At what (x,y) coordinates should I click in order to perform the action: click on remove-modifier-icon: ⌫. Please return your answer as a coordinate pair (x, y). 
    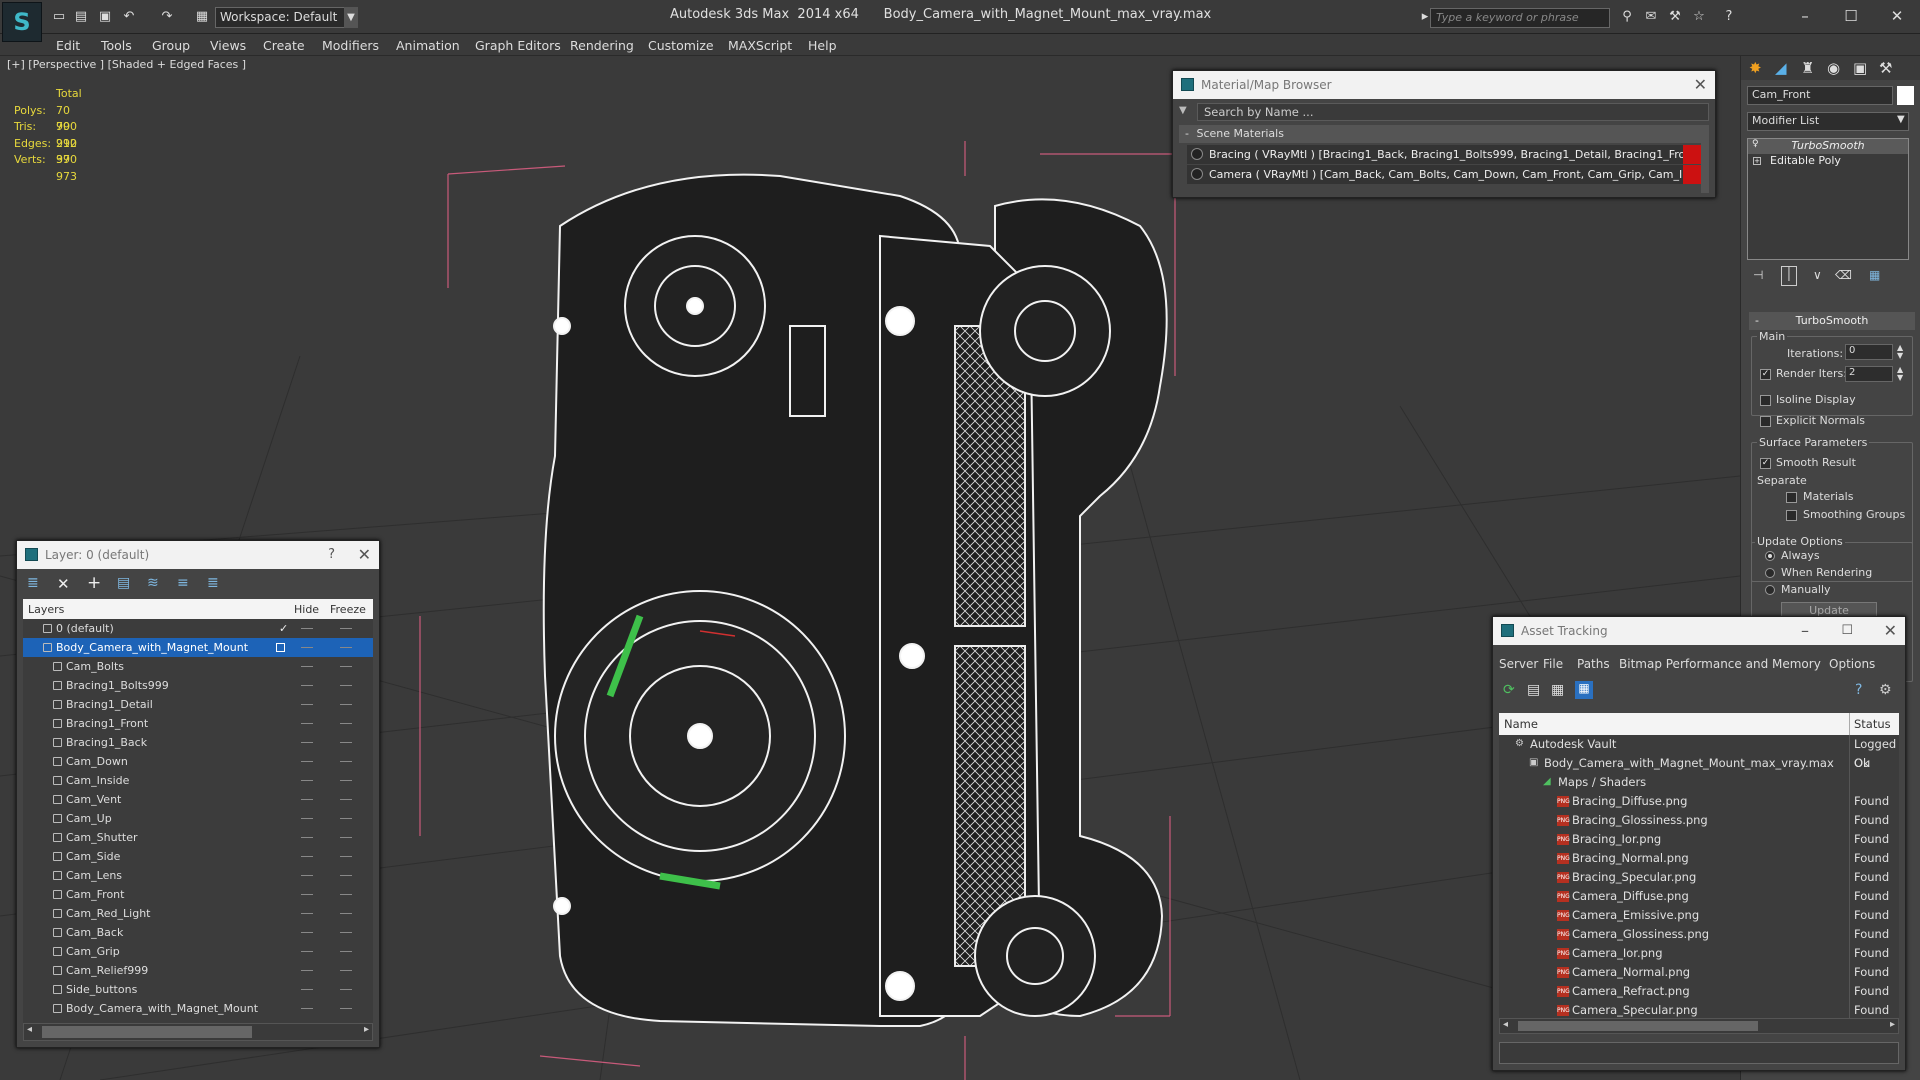
    Looking at the image, I should click on (1843, 275).